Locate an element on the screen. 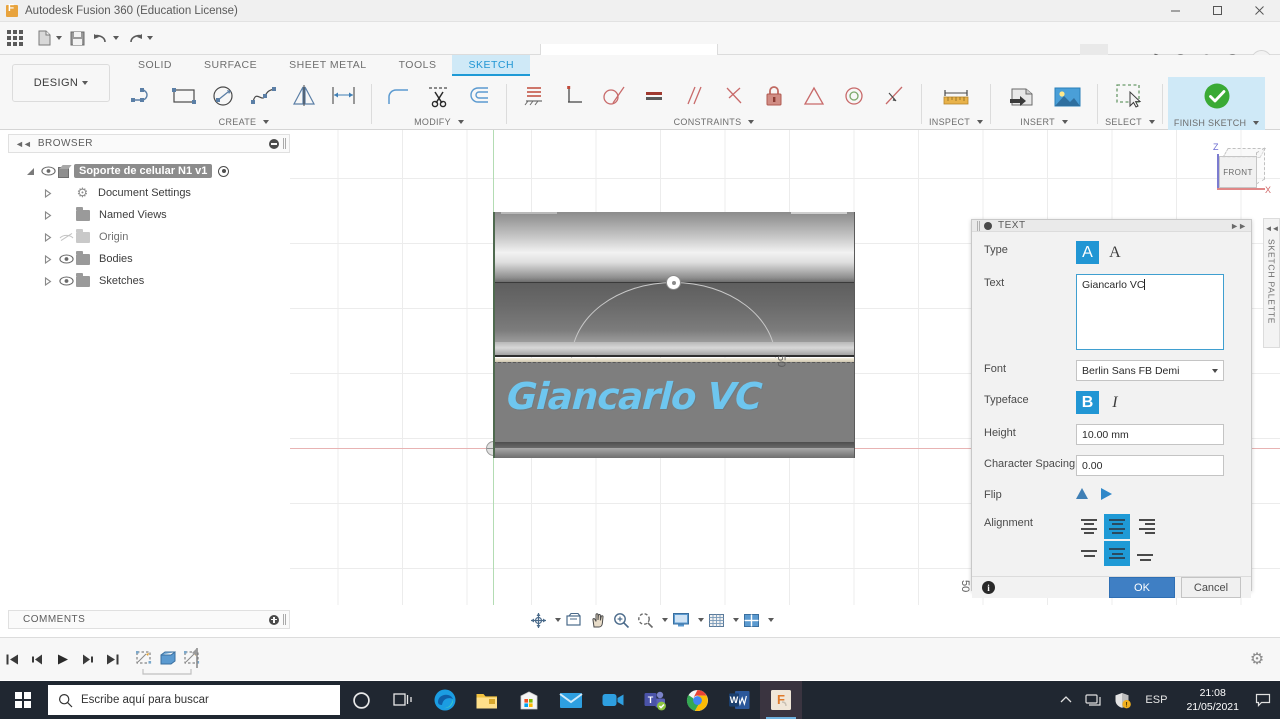 The width and height of the screenshot is (1280, 719). sketch-fillet-icon is located at coordinates (399, 96).